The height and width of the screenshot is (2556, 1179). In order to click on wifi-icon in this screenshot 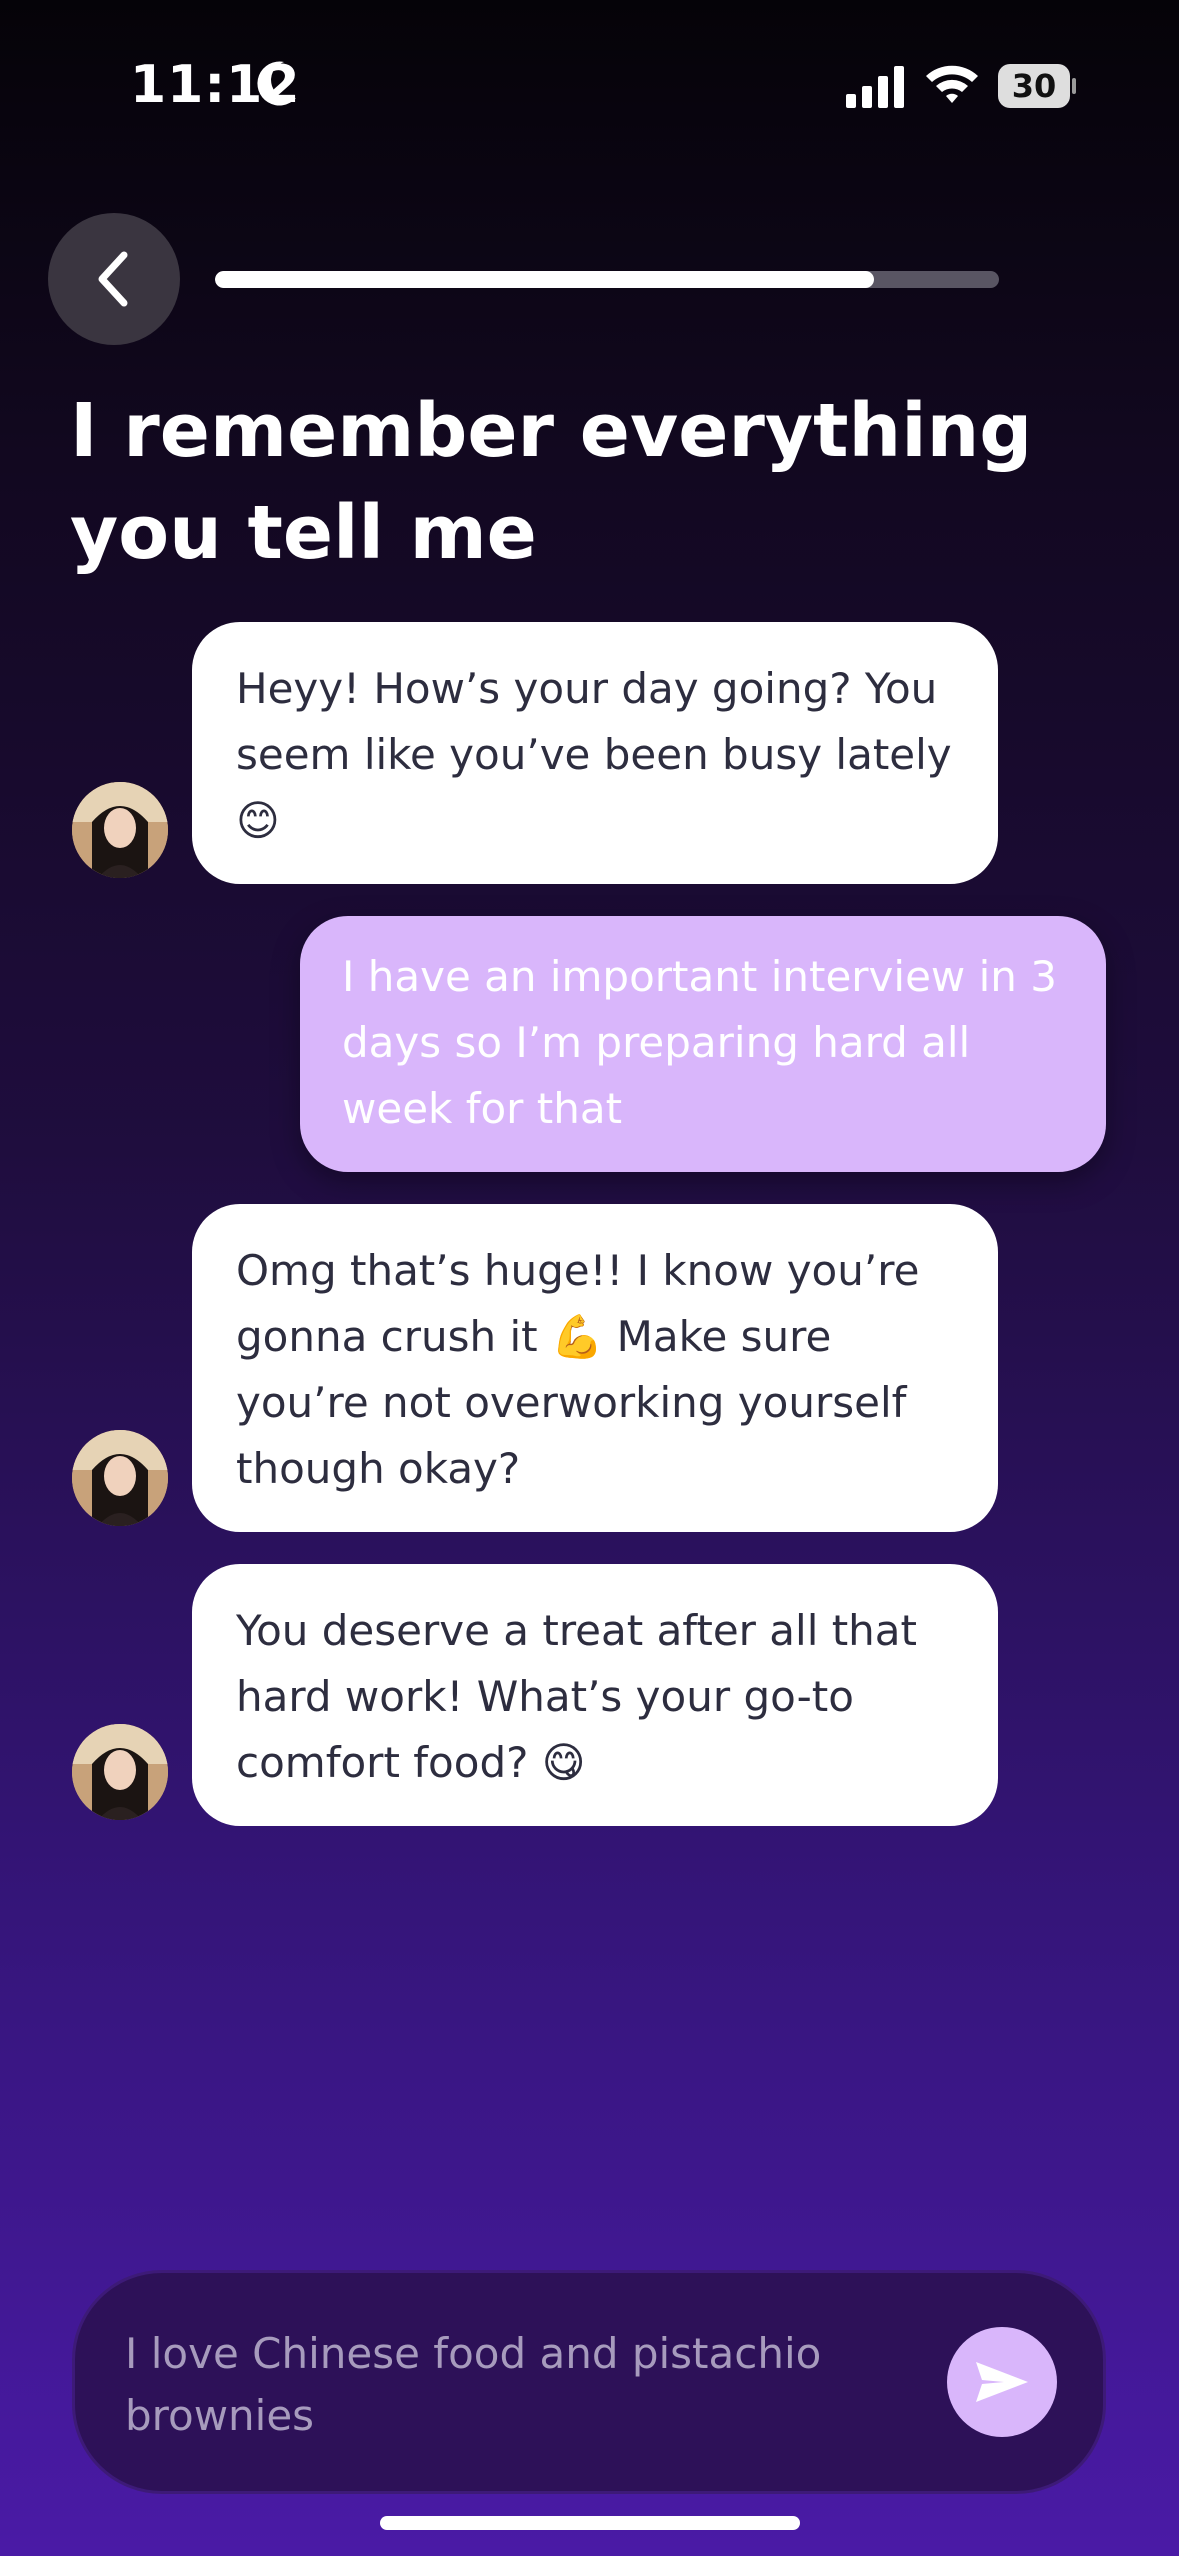, I will do `click(952, 84)`.